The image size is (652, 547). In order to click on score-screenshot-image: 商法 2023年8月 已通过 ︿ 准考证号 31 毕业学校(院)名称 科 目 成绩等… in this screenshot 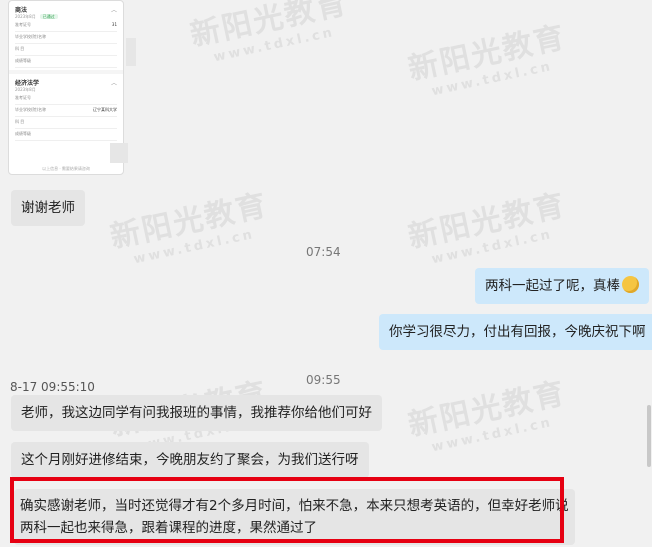, I will do `click(66, 87)`.